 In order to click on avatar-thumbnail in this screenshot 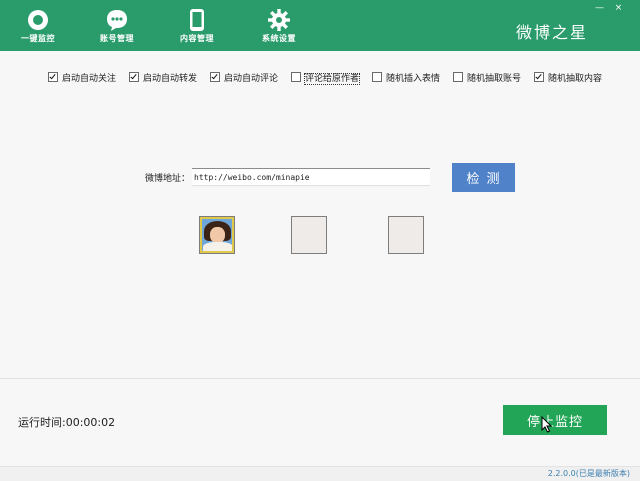, I will do `click(217, 235)`.